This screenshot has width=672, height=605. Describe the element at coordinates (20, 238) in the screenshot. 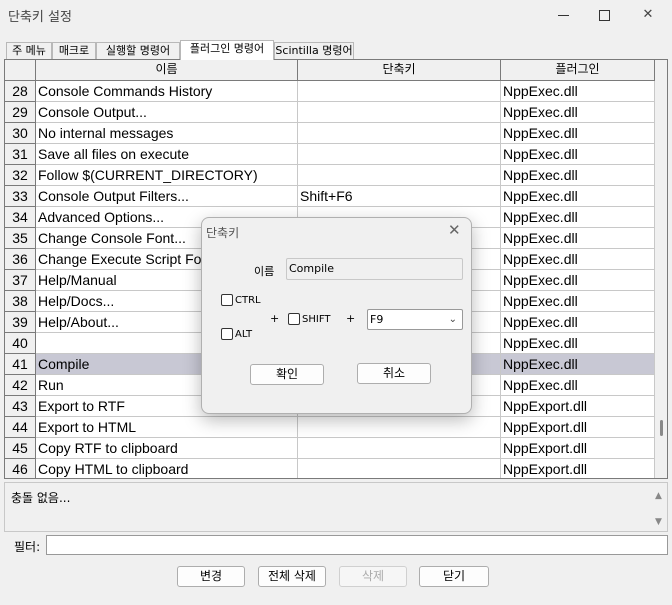

I see `row-number: 35` at that location.